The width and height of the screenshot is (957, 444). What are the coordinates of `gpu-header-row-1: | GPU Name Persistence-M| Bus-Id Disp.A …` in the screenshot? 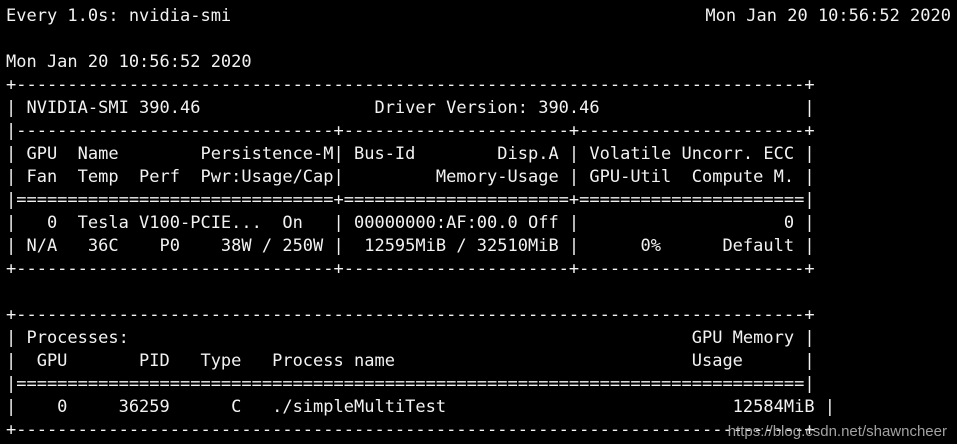 It's located at (410, 154).